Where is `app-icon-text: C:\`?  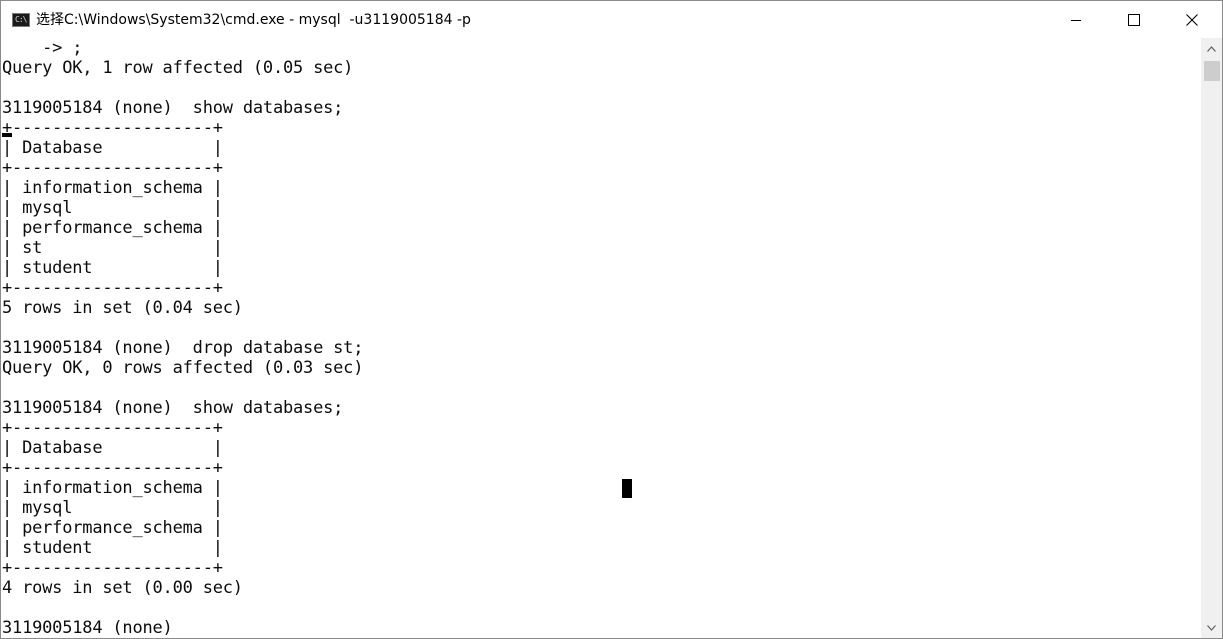 app-icon-text: C:\ is located at coordinates (21, 19).